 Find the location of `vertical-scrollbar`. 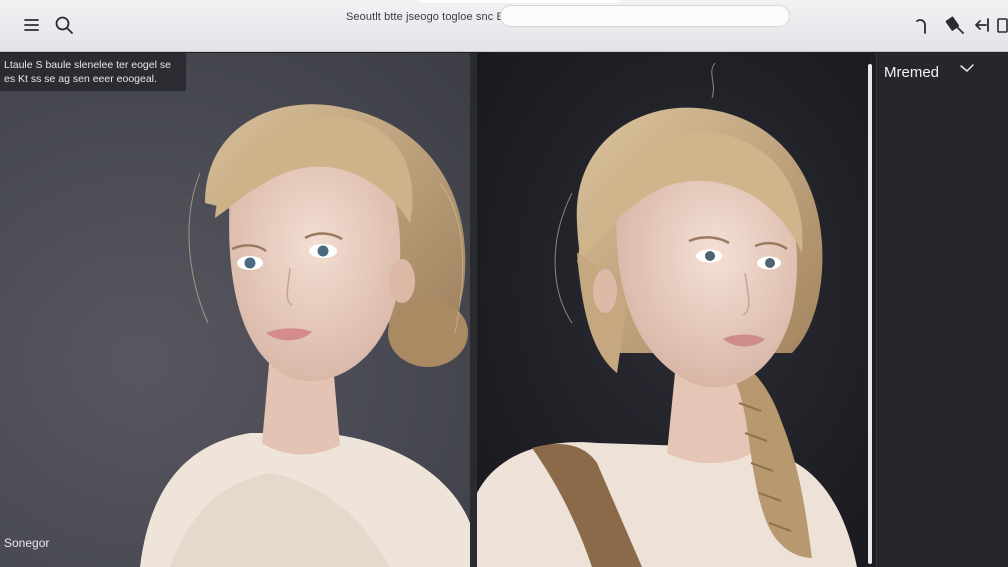

vertical-scrollbar is located at coordinates (870, 314).